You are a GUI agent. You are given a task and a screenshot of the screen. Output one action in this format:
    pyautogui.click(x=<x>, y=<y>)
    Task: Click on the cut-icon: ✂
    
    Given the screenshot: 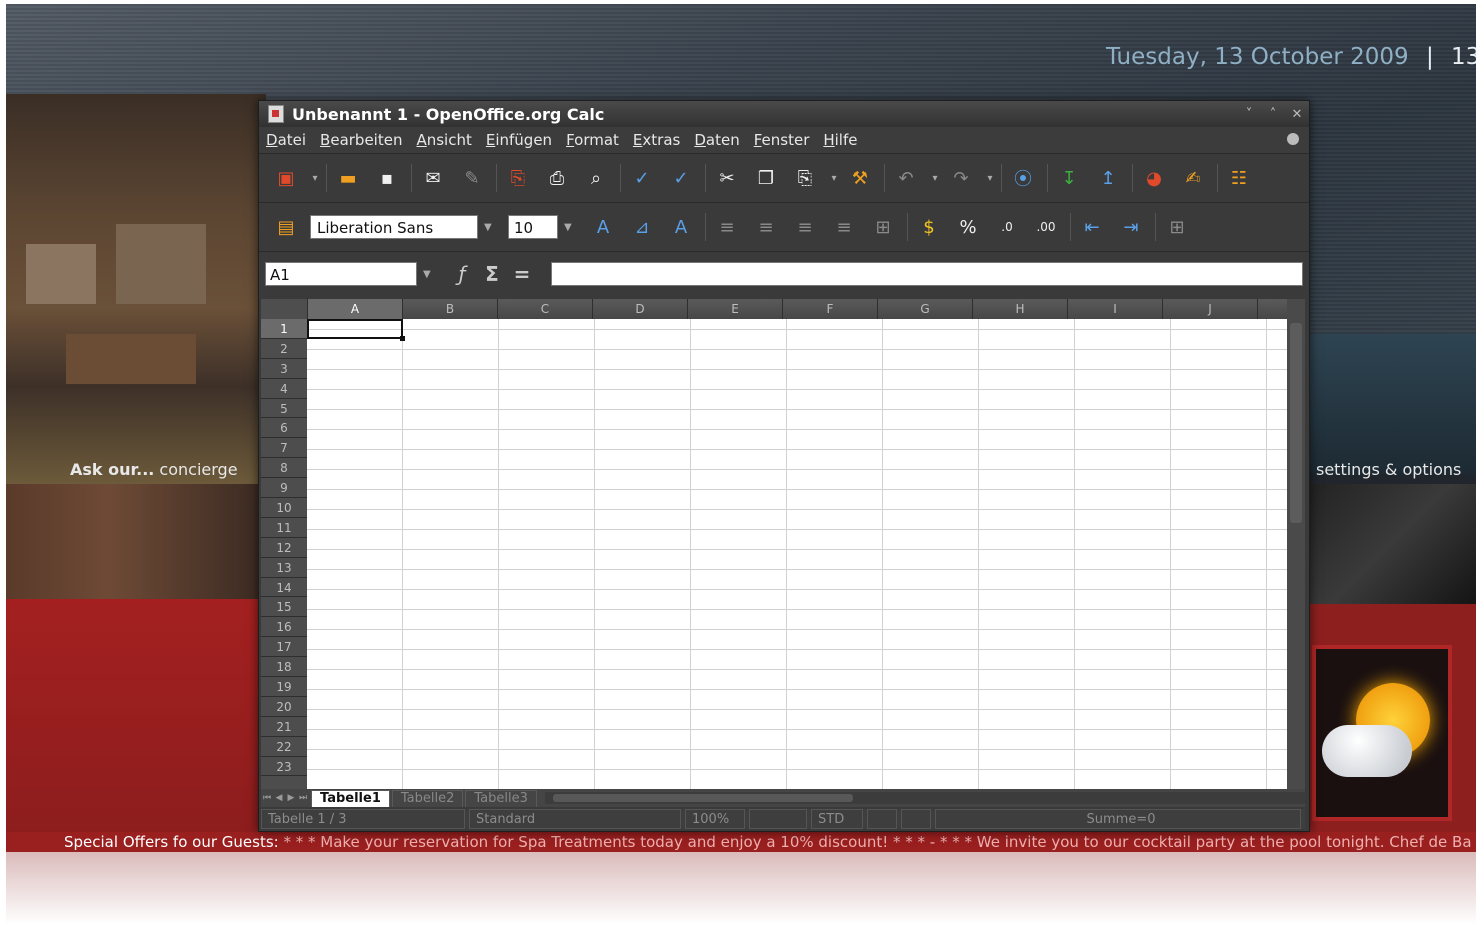 What is the action you would take?
    pyautogui.click(x=727, y=178)
    